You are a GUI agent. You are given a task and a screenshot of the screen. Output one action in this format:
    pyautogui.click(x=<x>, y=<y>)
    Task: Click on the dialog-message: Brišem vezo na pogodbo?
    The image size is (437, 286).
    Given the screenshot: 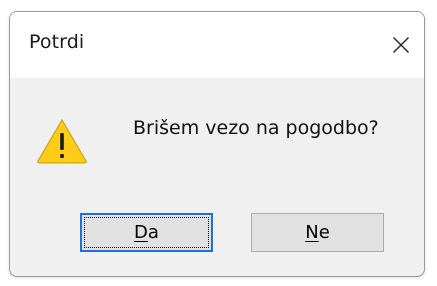 What is the action you would take?
    pyautogui.click(x=256, y=128)
    